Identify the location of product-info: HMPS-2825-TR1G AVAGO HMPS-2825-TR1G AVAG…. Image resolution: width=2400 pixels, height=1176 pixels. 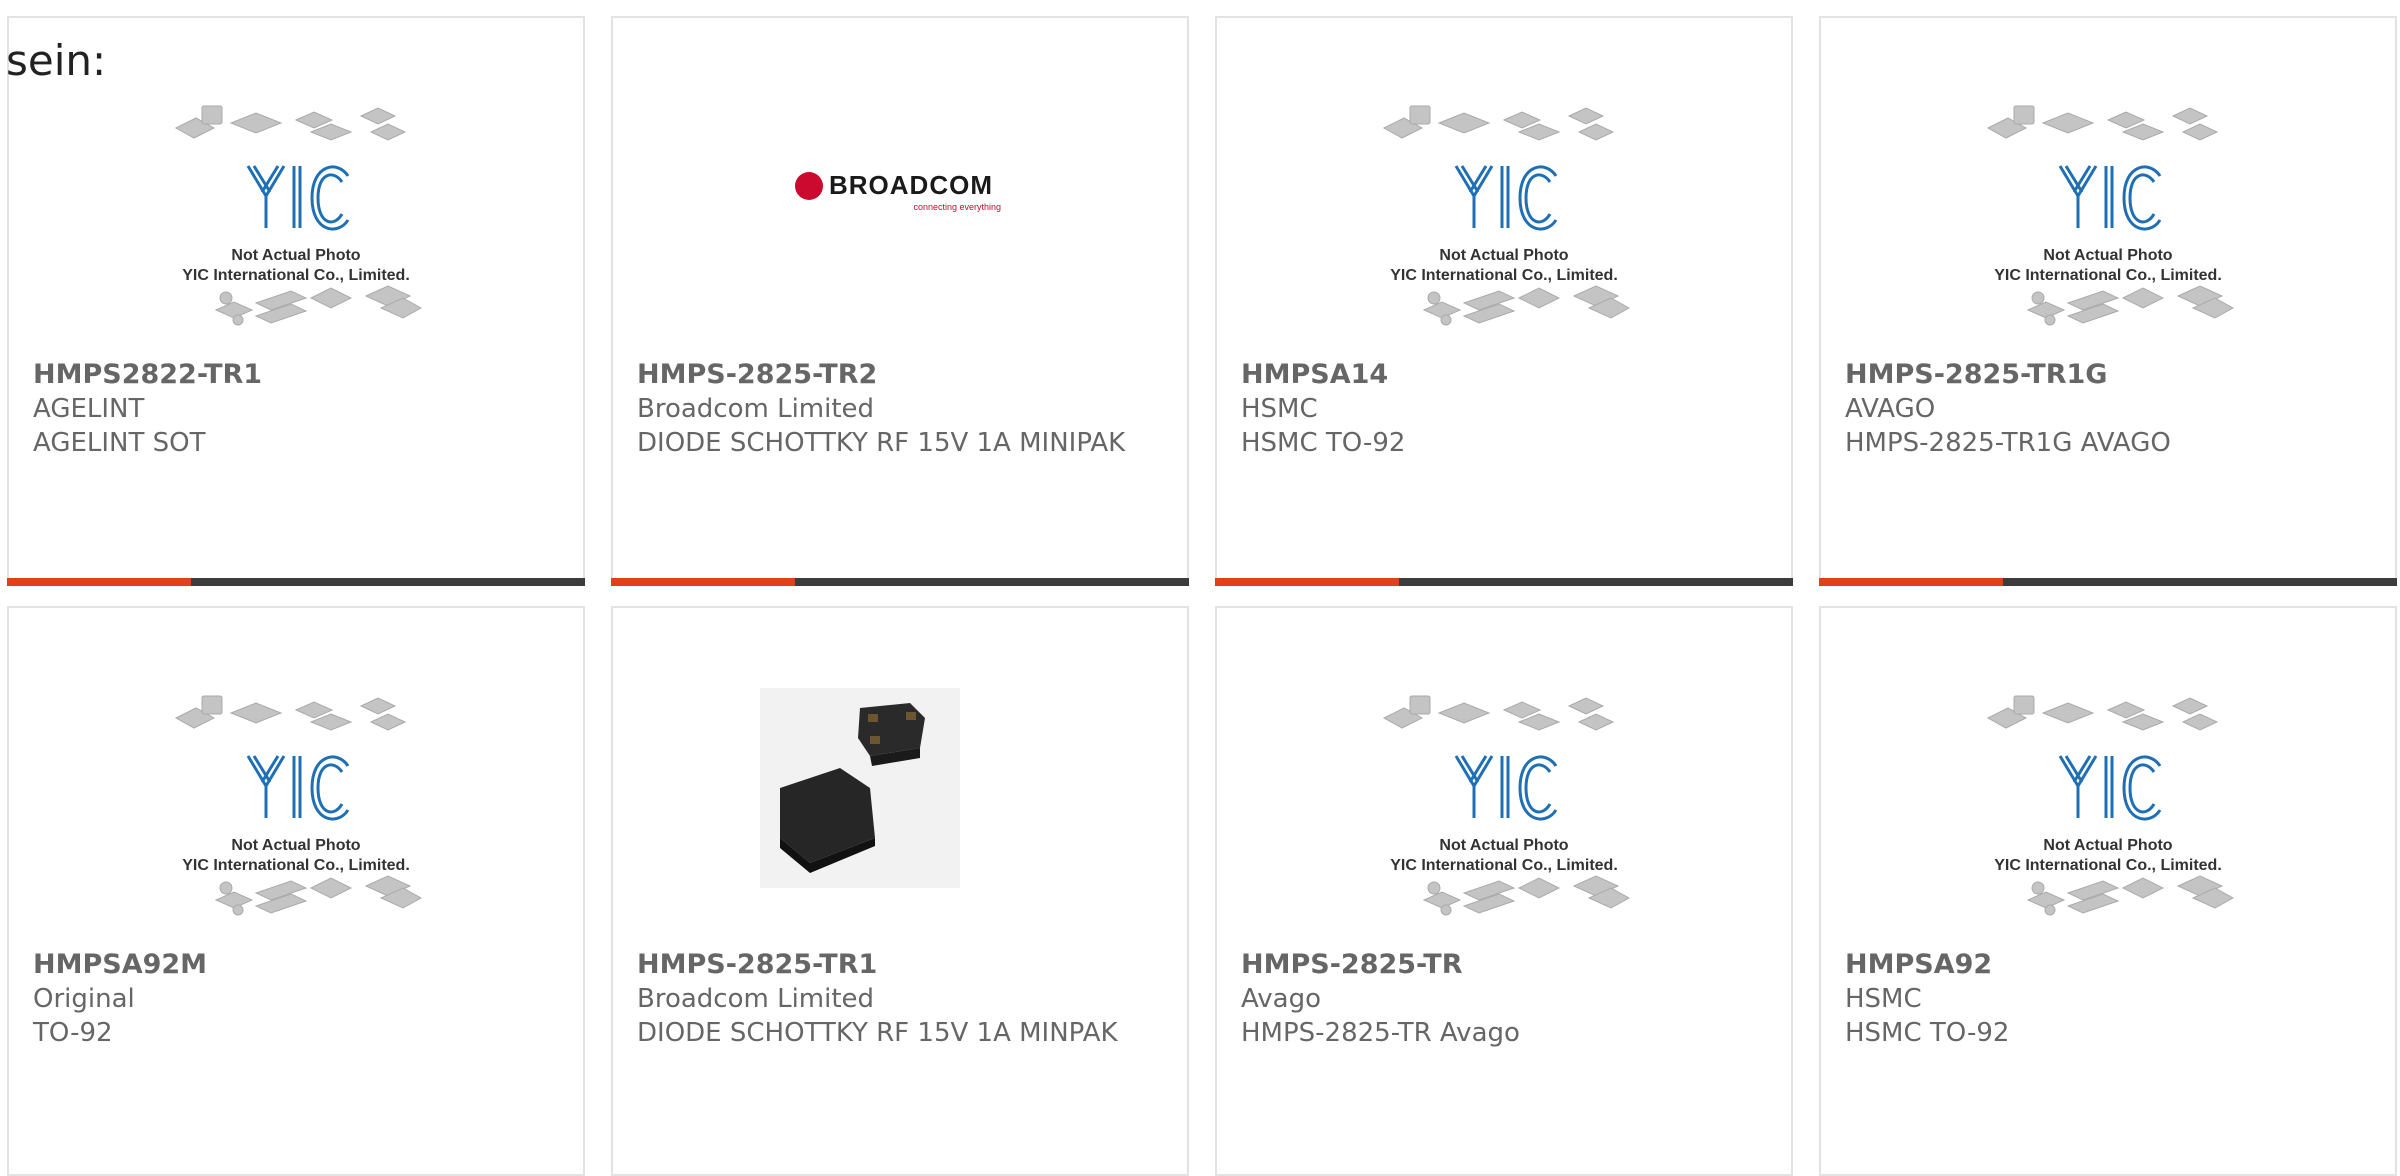
(2108, 409).